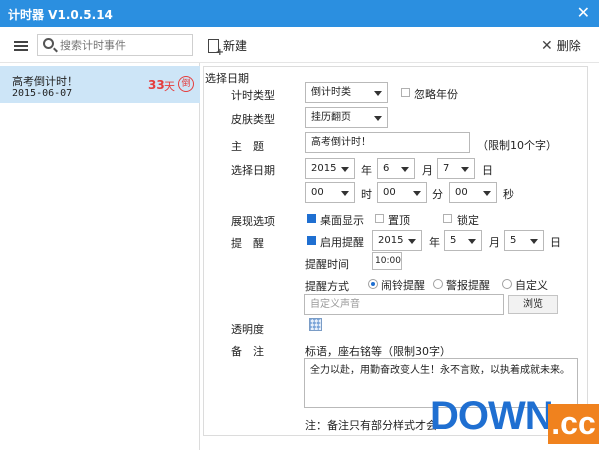 The height and width of the screenshot is (450, 599). Describe the element at coordinates (568, 46) in the screenshot. I see `delete-button-label: 删除` at that location.